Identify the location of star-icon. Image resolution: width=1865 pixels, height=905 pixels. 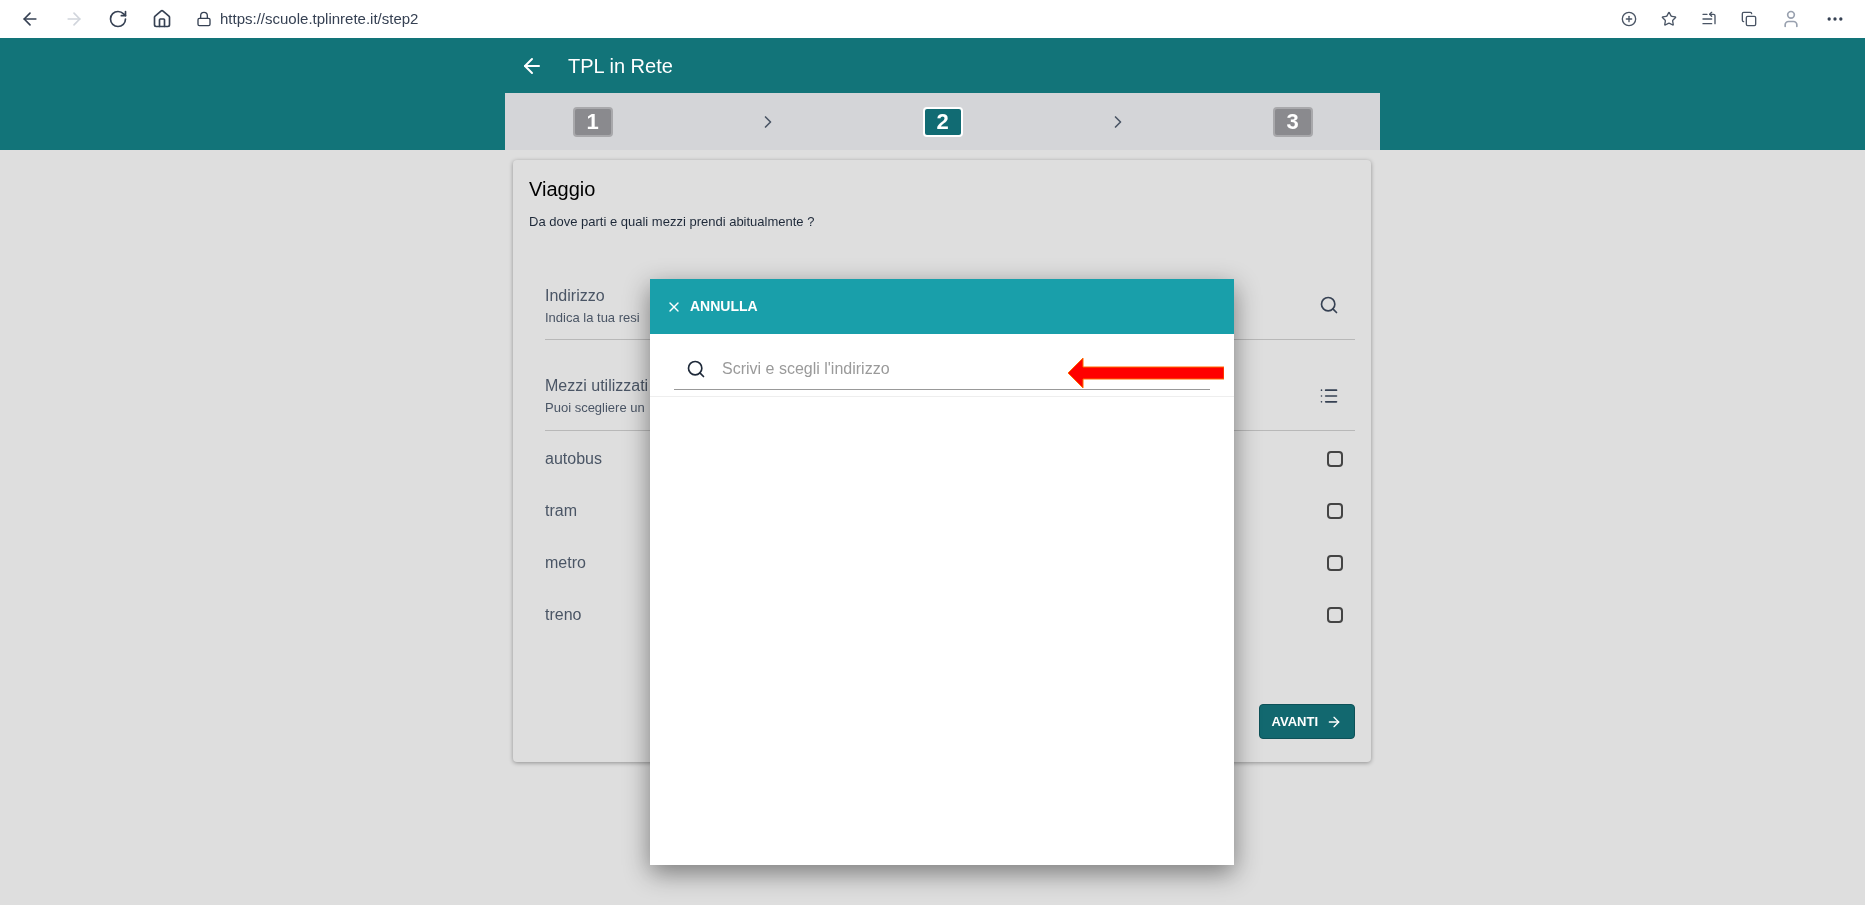
(1669, 19).